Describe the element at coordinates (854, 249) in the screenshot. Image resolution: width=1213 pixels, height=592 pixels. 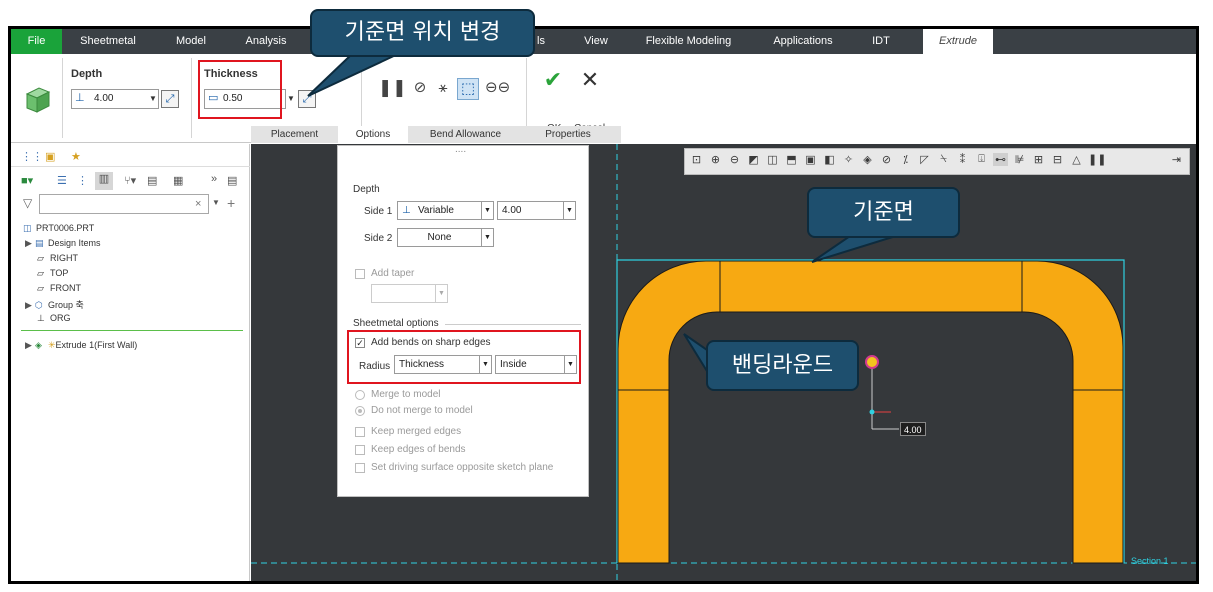
I see `callout-mid-pointer` at that location.